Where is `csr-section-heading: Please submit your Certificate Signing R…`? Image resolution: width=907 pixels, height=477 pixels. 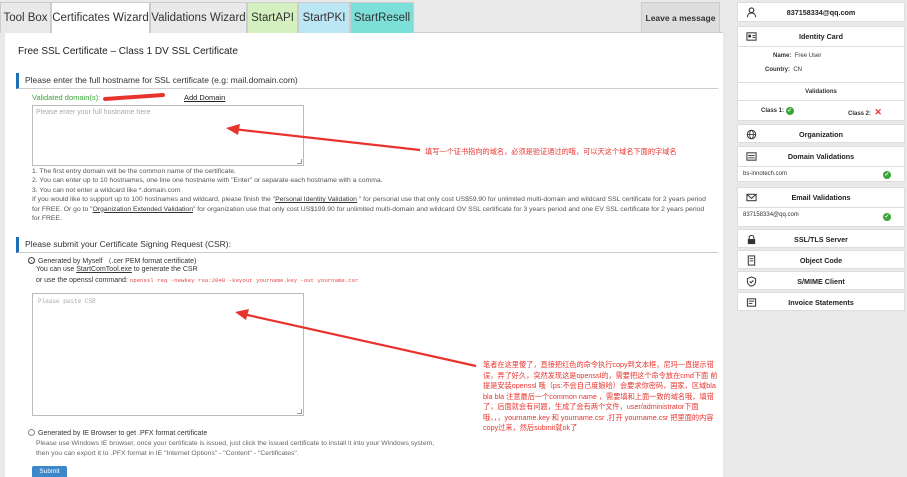 csr-section-heading: Please submit your Certificate Signing R… is located at coordinates (367, 245).